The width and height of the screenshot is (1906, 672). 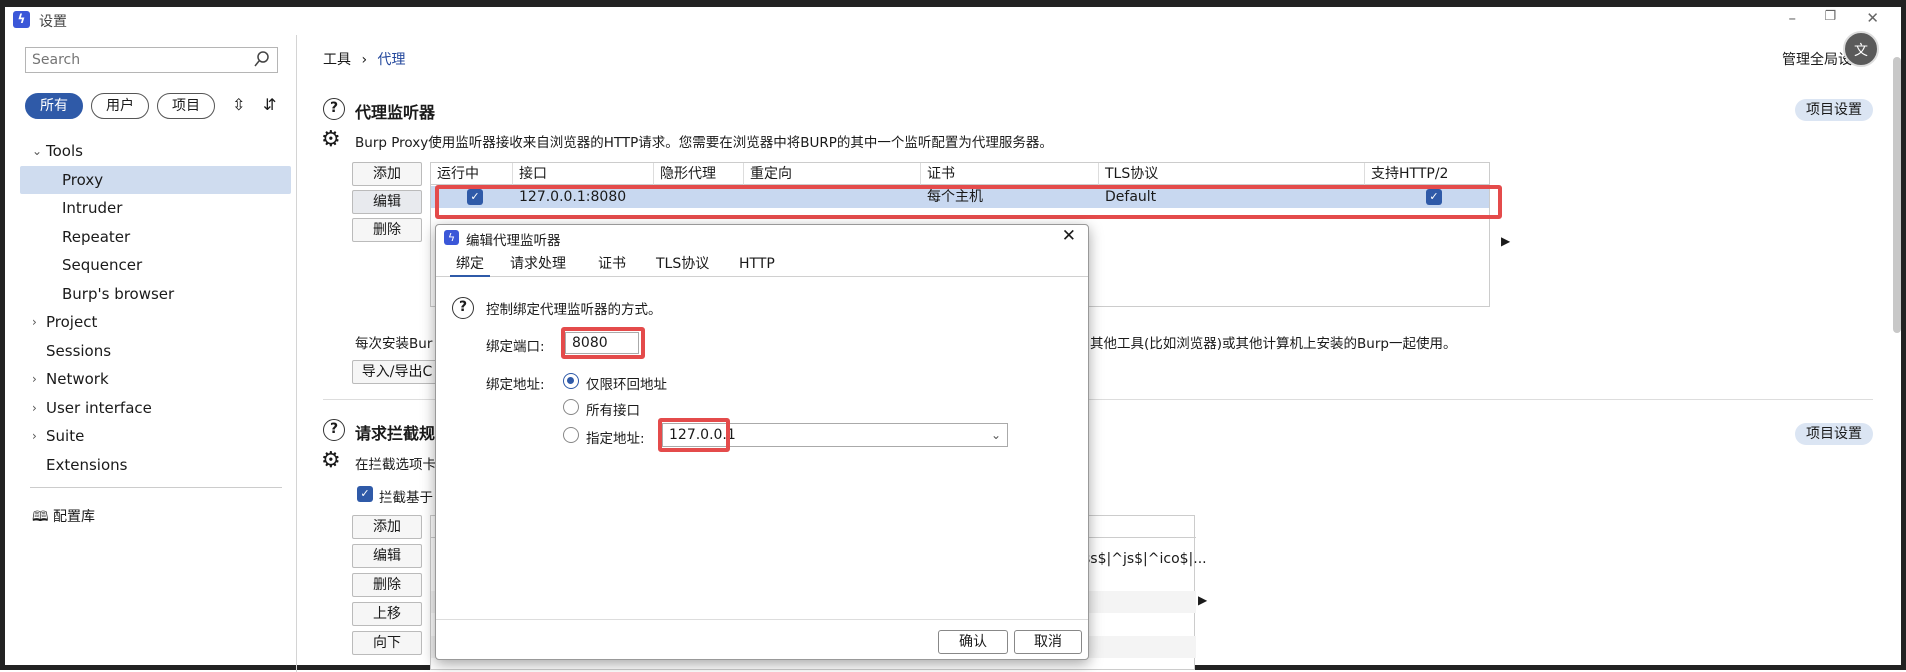 I want to click on search-icon, so click(x=262, y=59).